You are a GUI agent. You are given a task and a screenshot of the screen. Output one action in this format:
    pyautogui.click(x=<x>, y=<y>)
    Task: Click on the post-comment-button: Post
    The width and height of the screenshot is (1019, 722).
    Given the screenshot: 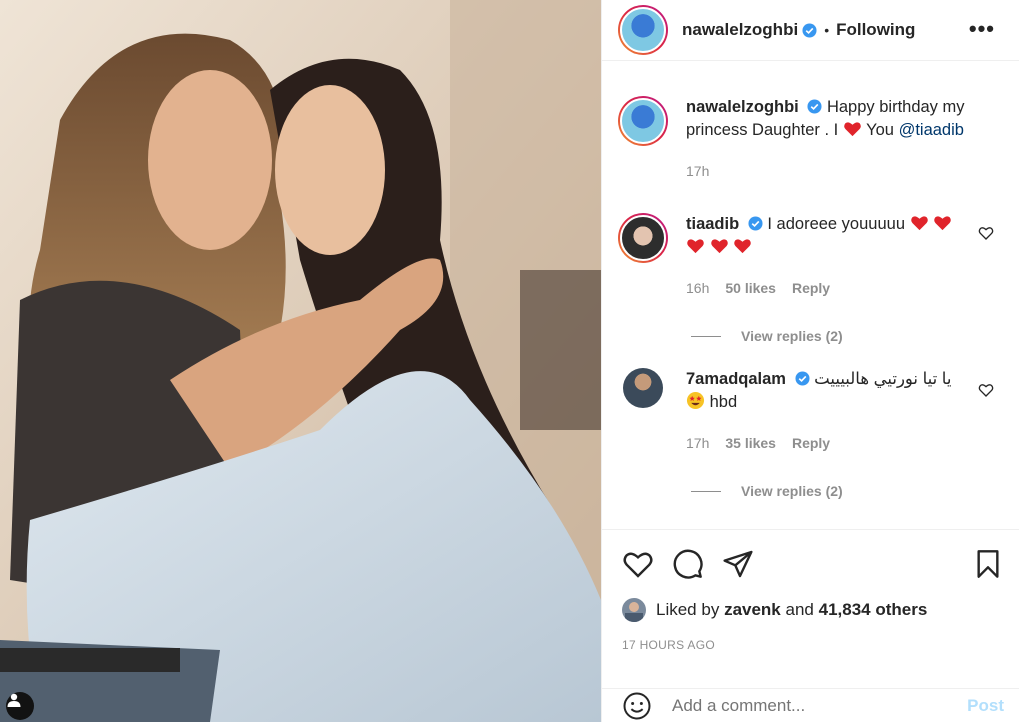 What is the action you would take?
    pyautogui.click(x=985, y=706)
    